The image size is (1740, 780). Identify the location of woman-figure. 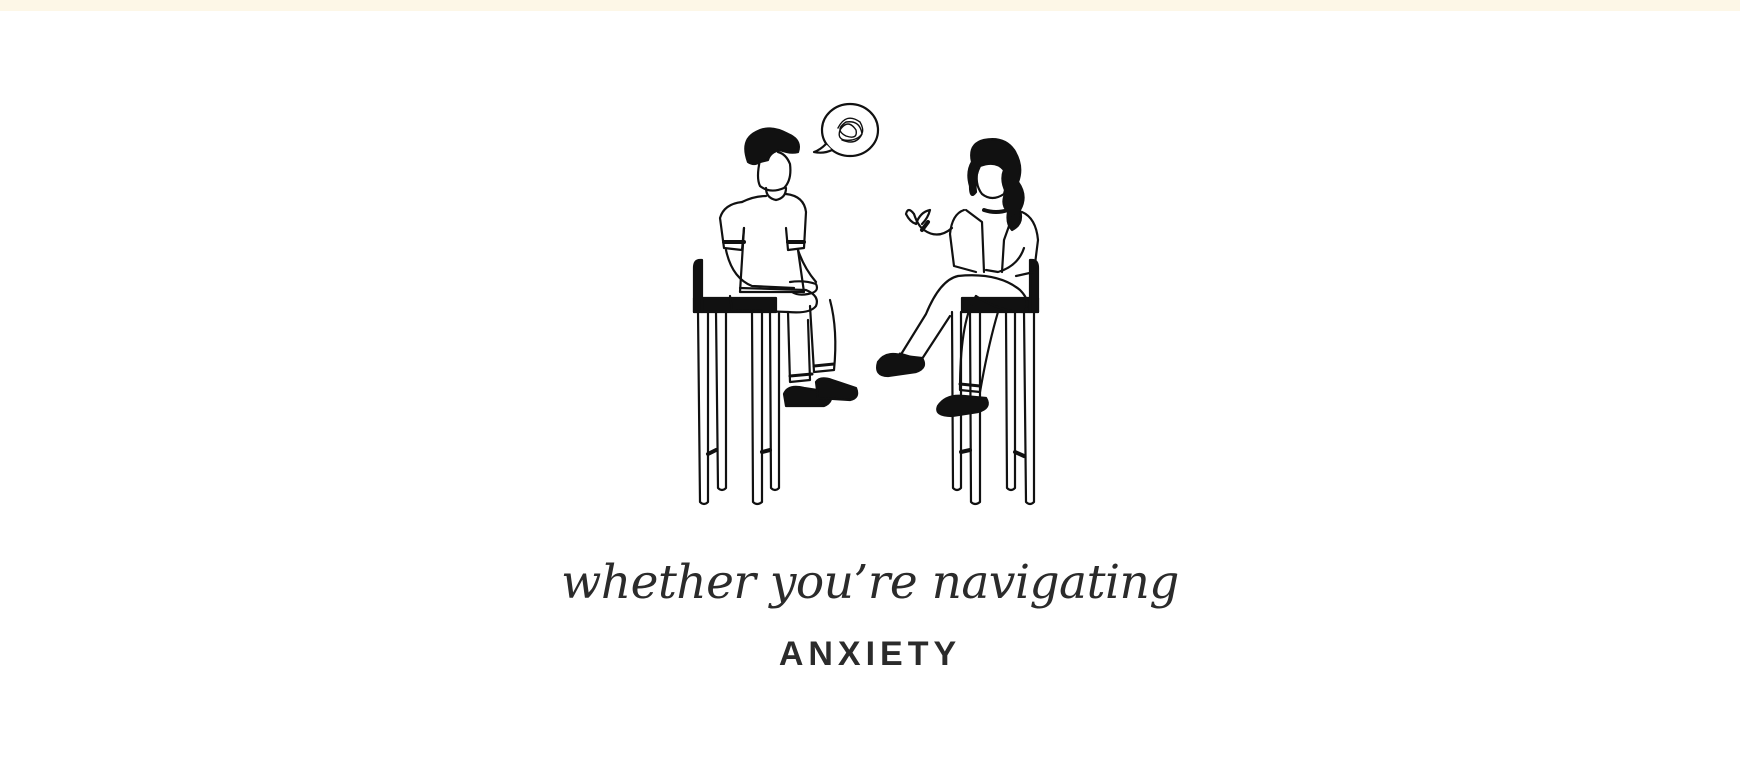
(958, 278).